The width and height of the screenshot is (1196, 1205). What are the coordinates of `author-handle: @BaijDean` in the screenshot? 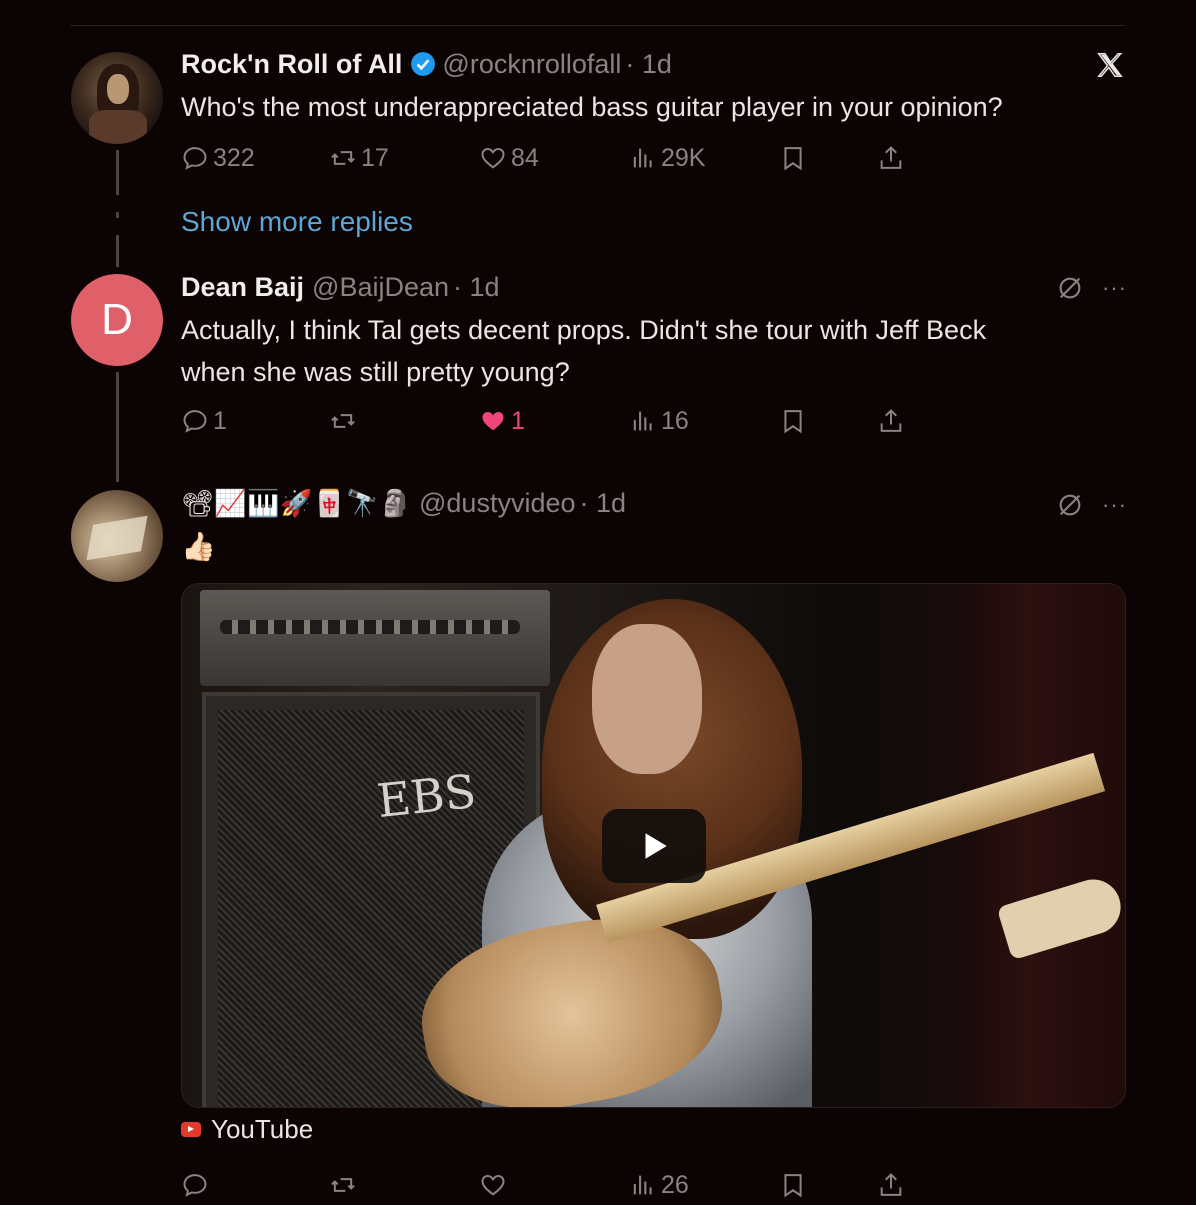 It's located at (380, 287).